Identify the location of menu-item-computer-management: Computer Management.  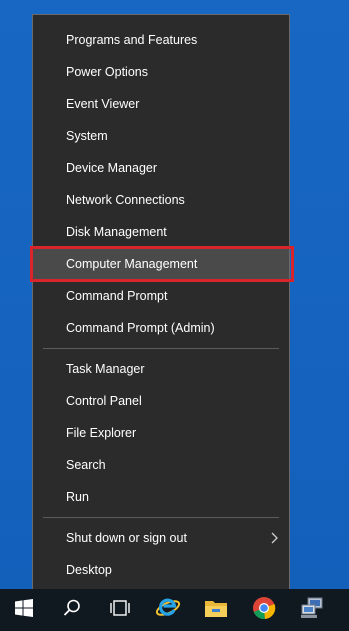
(161, 264).